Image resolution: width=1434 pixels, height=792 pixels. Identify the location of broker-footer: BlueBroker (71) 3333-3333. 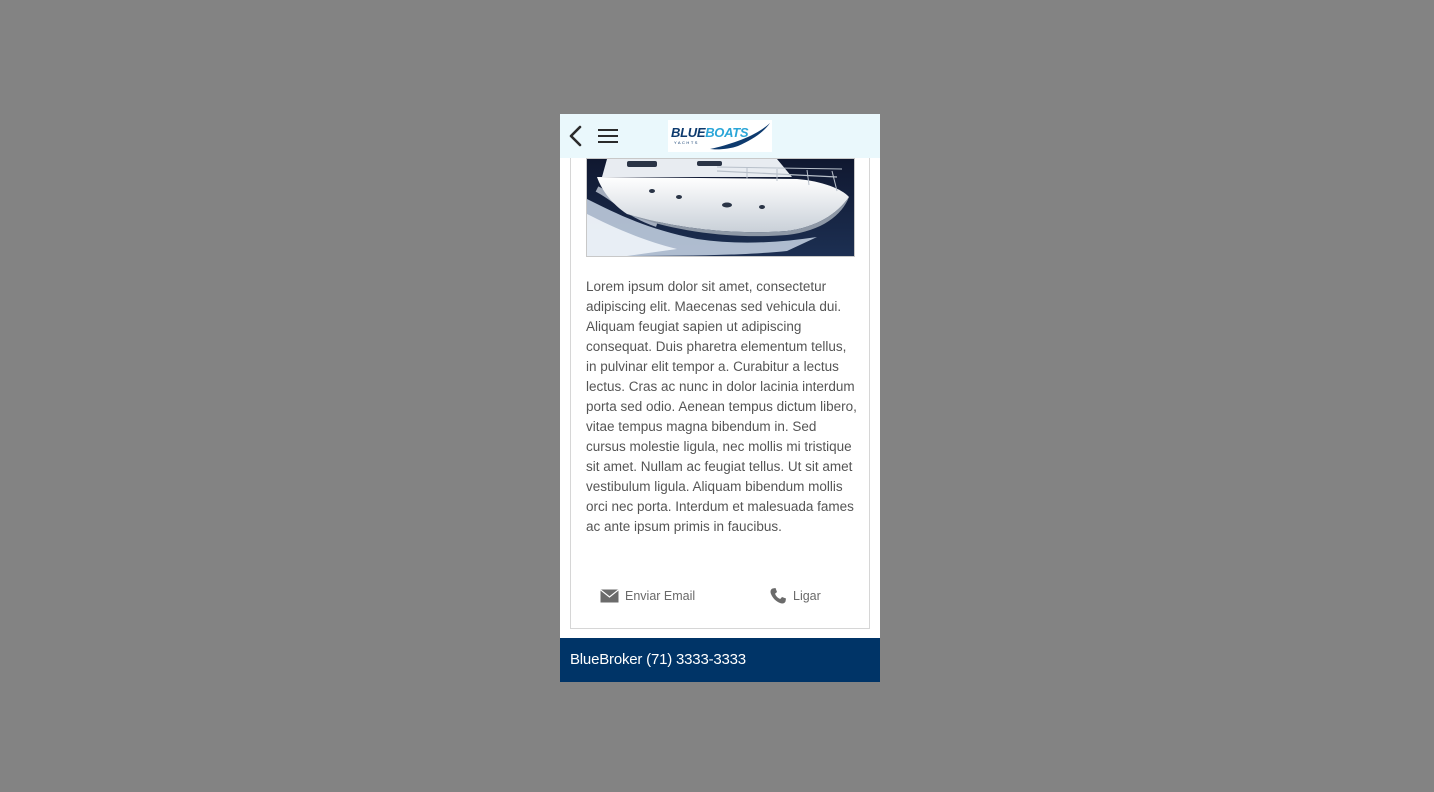
(720, 660).